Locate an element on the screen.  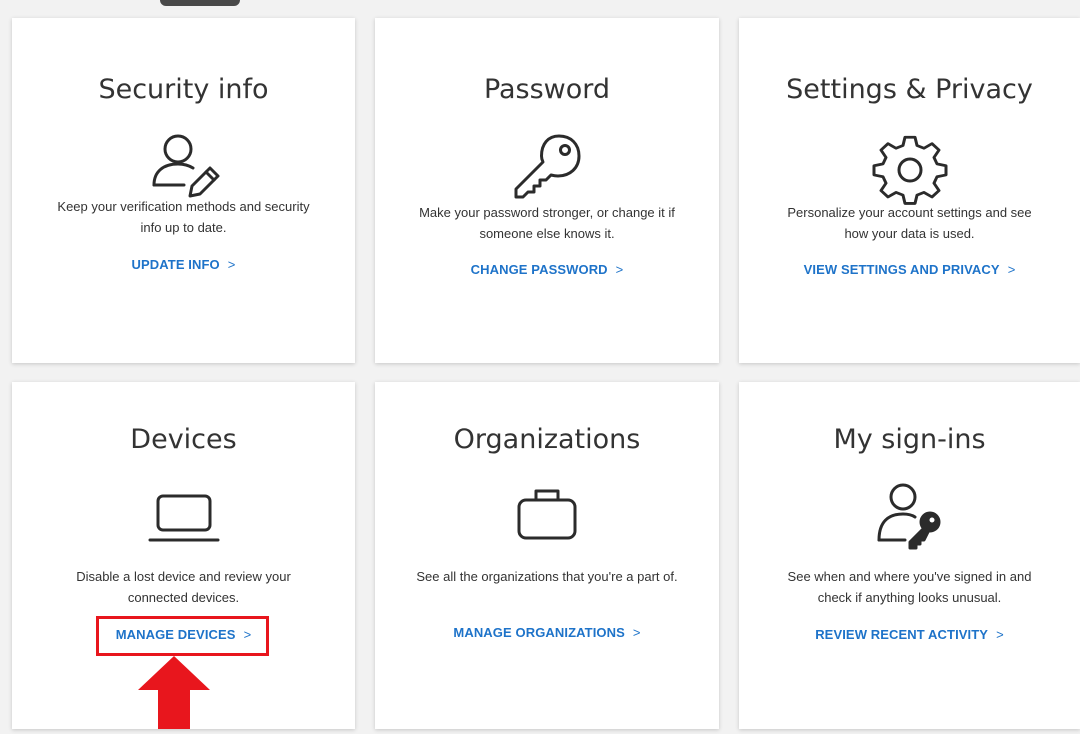
red-arrow-icon is located at coordinates (174, 692).